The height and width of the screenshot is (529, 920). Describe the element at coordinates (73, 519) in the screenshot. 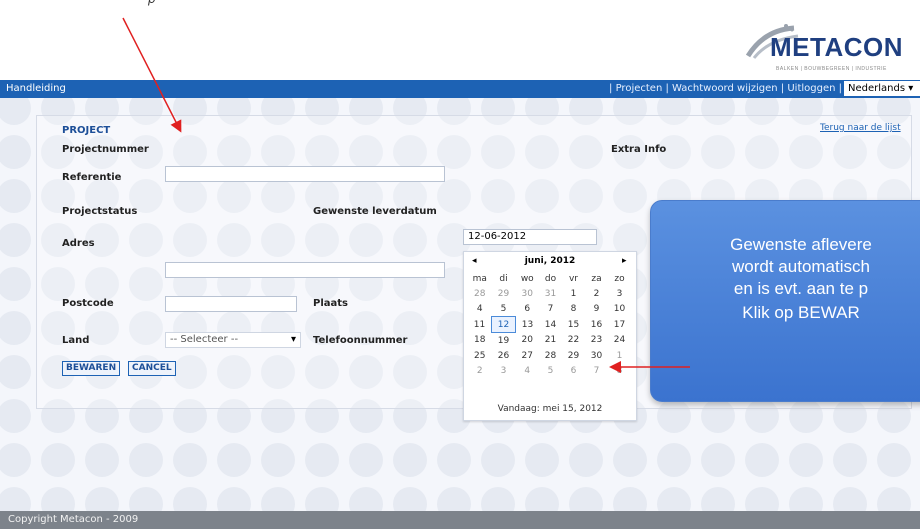

I see `copyright-text: Copyright Metacon - 2009` at that location.